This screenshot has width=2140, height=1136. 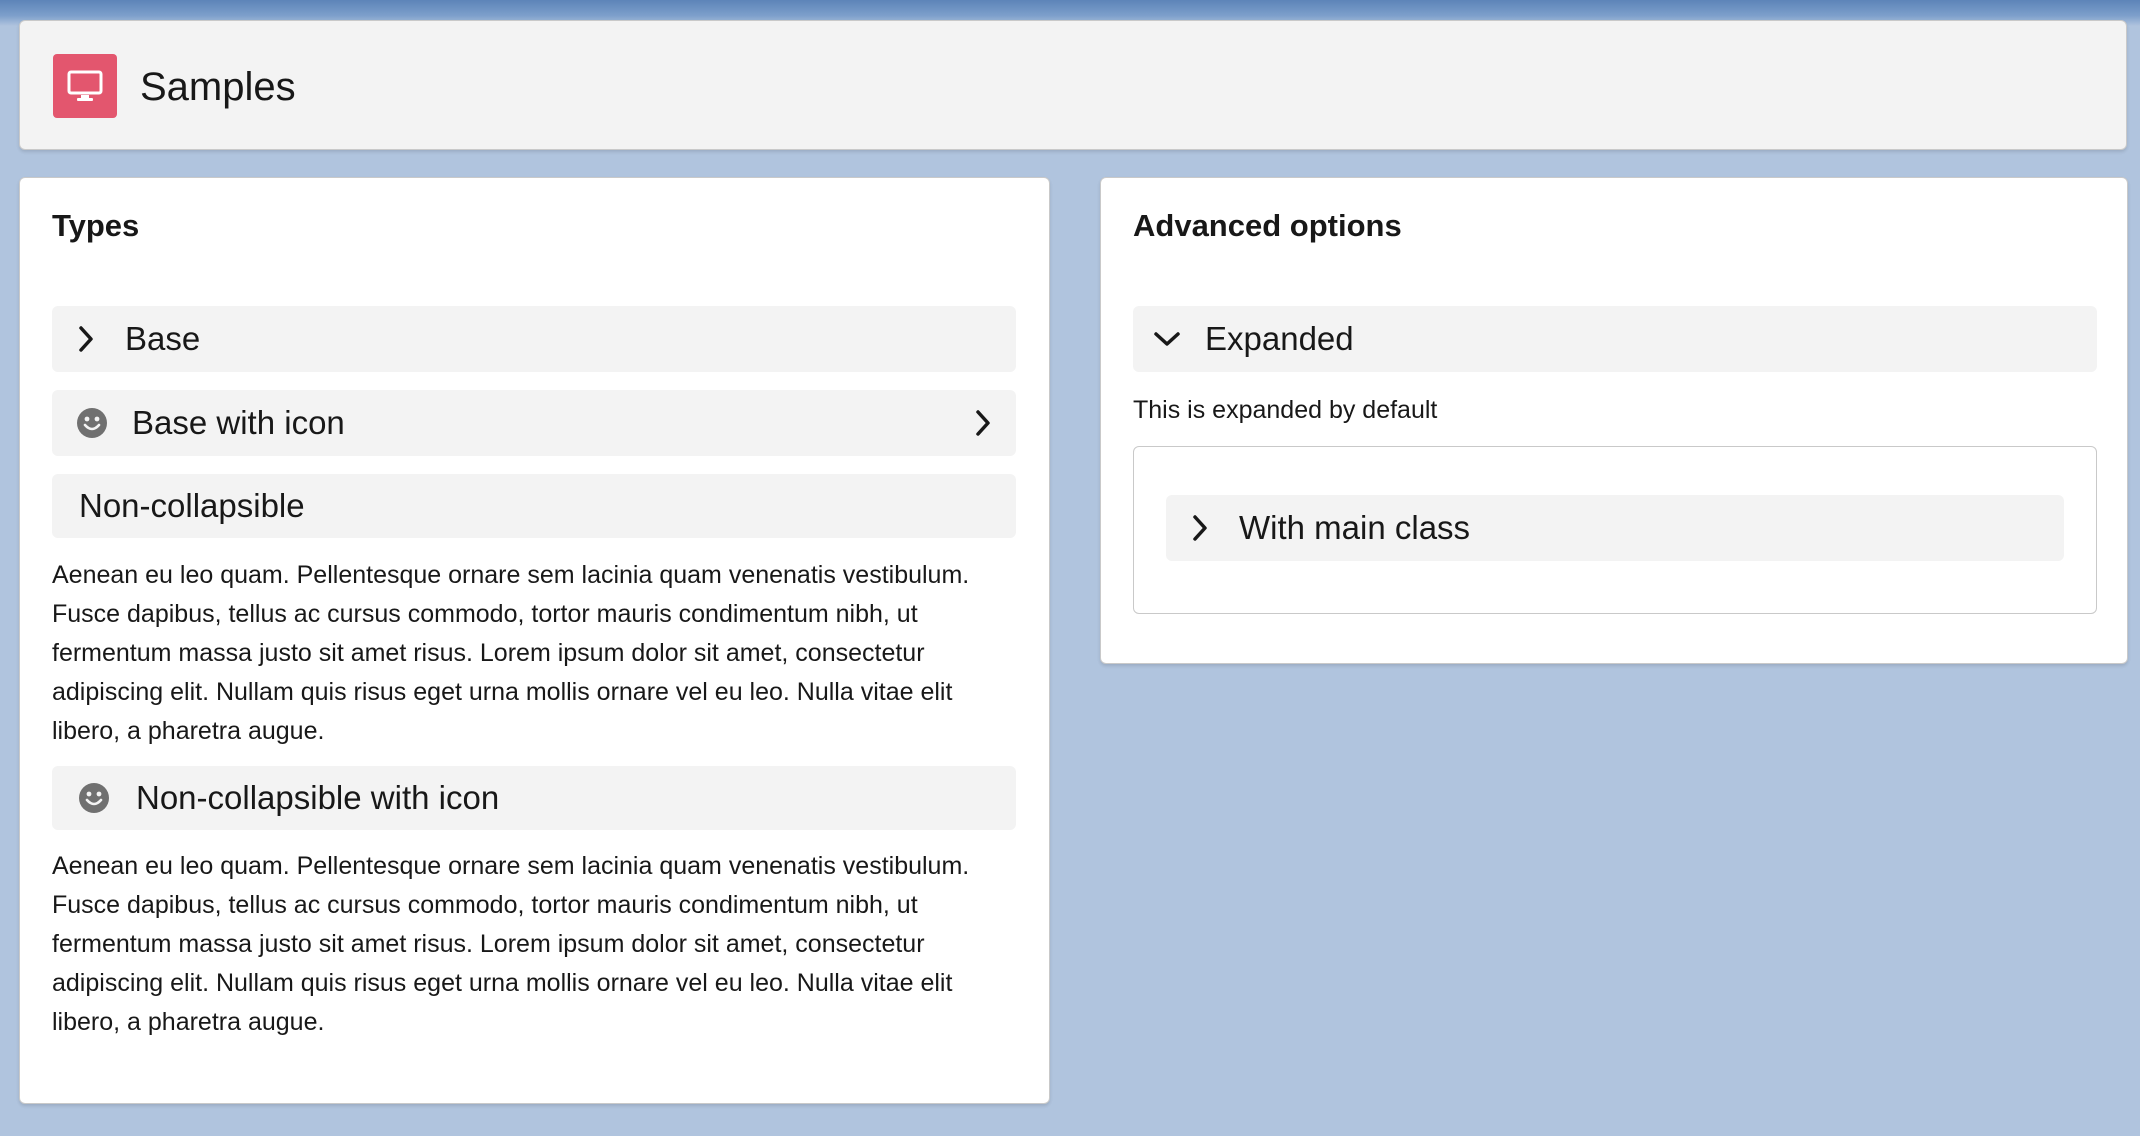 What do you see at coordinates (534, 798) in the screenshot?
I see `section-non-collapsible-with-icon: Non-collapsible with icon` at bounding box center [534, 798].